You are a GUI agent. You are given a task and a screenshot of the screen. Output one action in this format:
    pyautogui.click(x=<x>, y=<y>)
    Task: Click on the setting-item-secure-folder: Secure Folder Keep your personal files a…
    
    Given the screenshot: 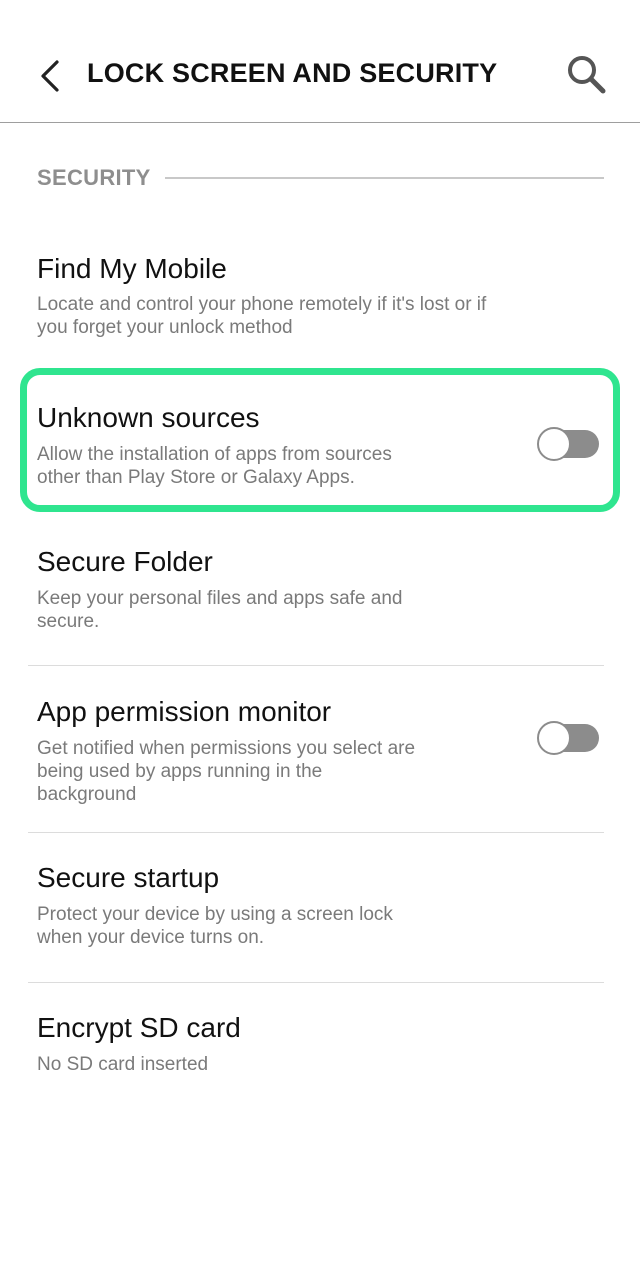 What is the action you would take?
    pyautogui.click(x=320, y=596)
    